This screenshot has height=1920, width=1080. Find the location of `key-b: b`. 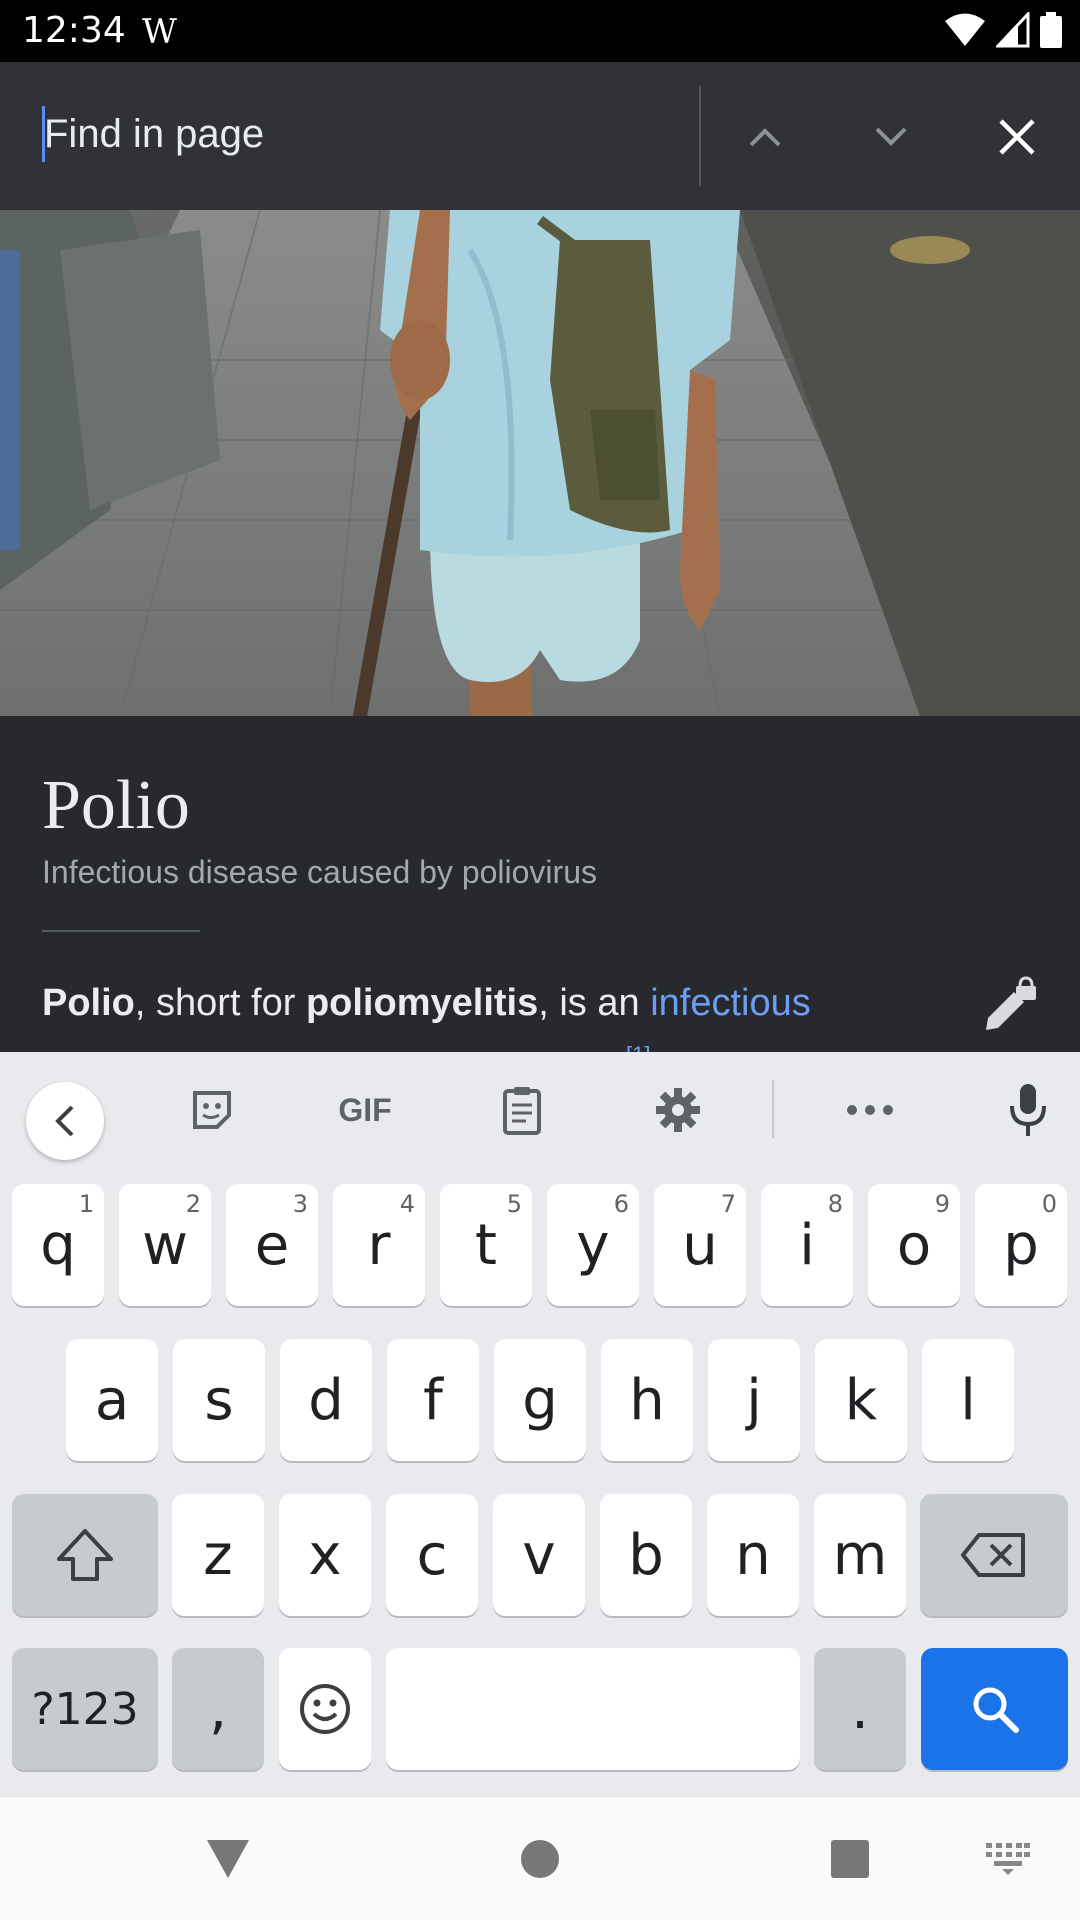

key-b: b is located at coordinates (646, 1555).